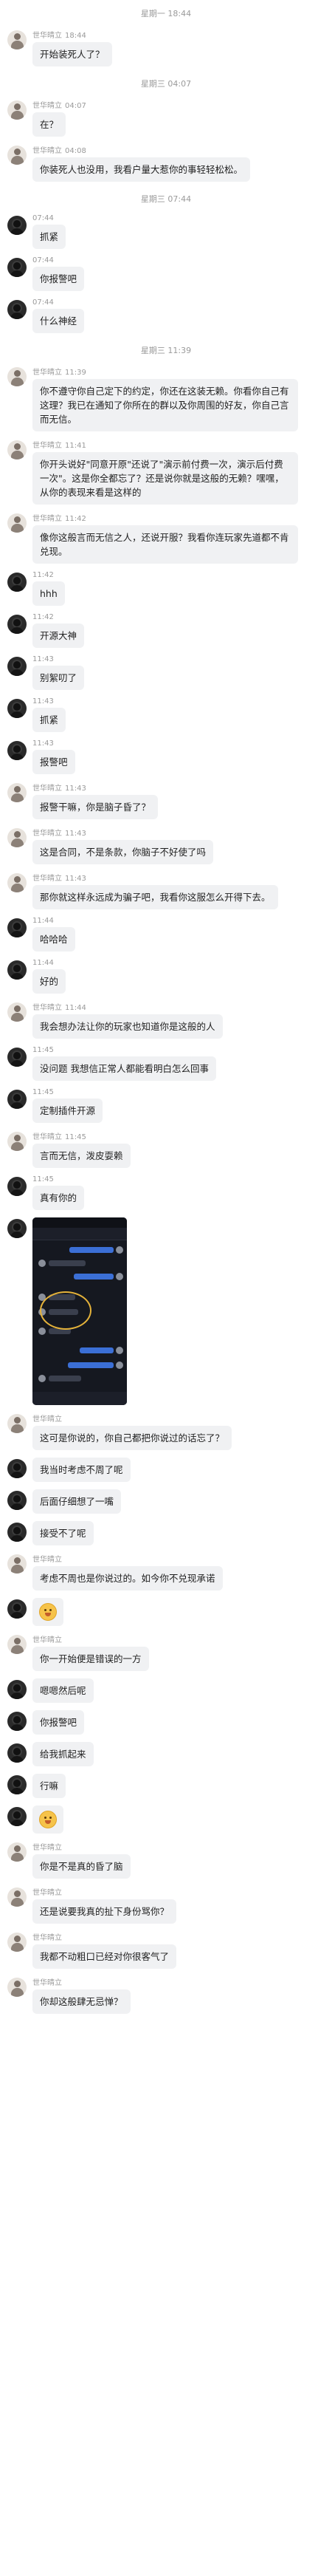  I want to click on message-bubble: 我会想办法让你的玩家也知道你是这般的人, so click(127, 1026).